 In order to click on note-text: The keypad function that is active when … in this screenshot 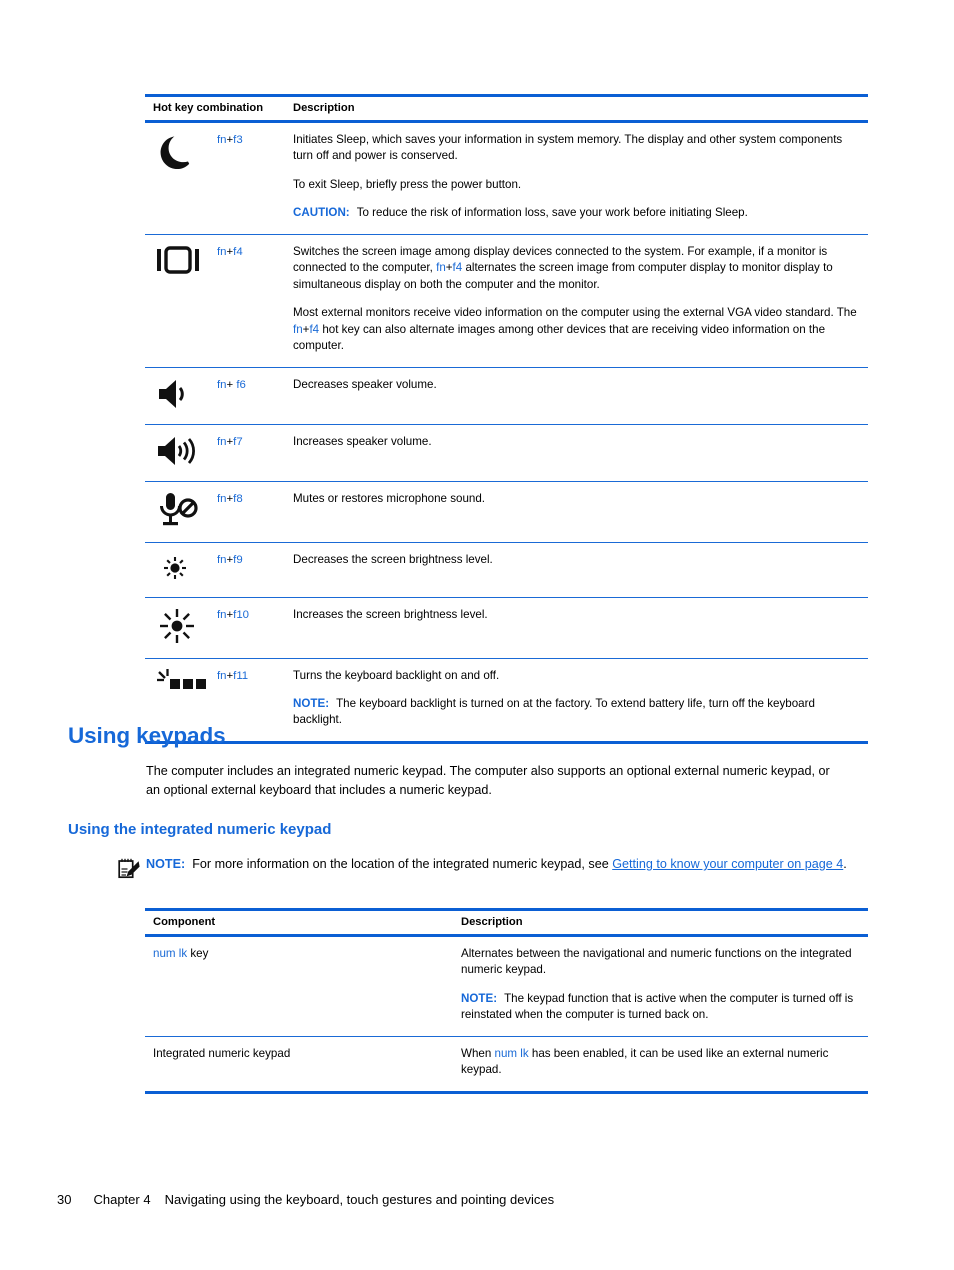, I will do `click(657, 1006)`.